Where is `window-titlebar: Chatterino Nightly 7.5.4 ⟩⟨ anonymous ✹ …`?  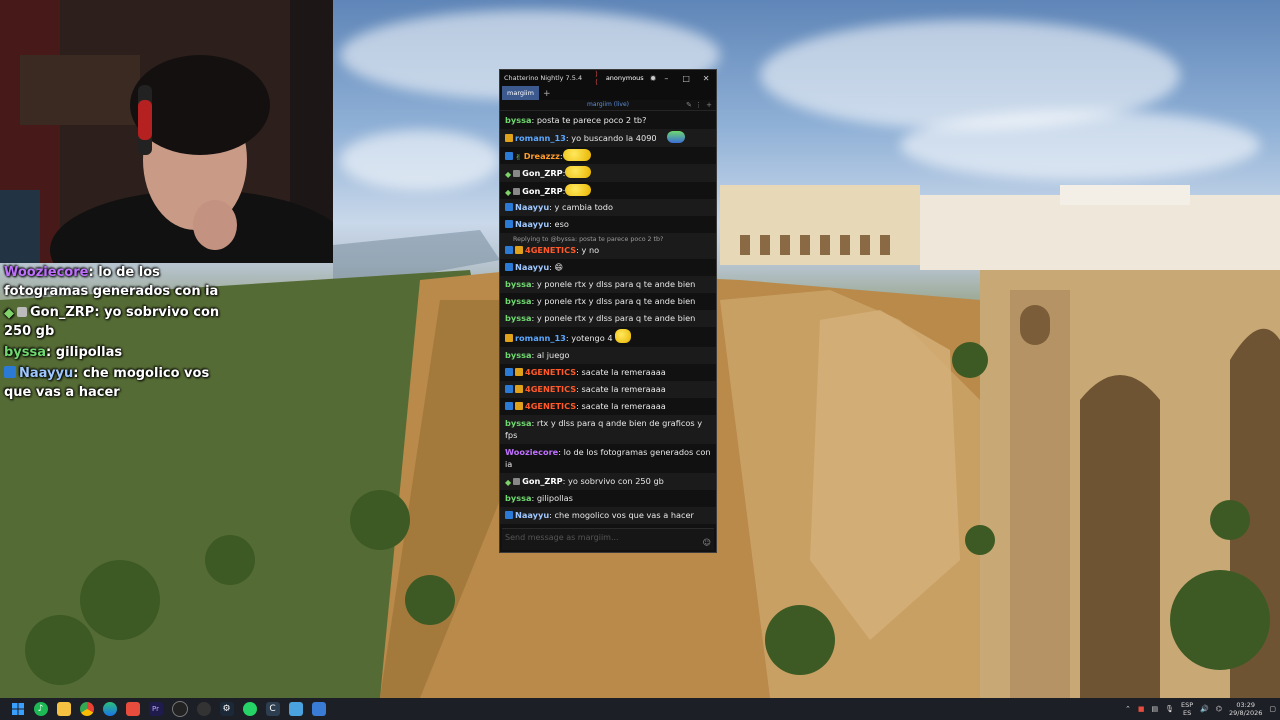
window-titlebar: Chatterino Nightly 7.5.4 ⟩⟨ anonymous ✹ … is located at coordinates (608, 78).